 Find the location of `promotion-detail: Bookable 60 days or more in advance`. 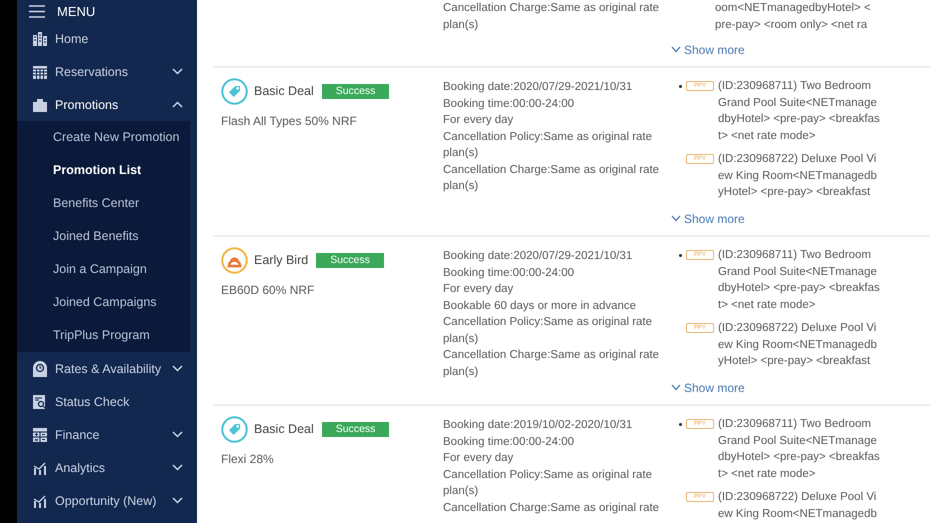

promotion-detail: Bookable 60 days or more in advance is located at coordinates (540, 306).